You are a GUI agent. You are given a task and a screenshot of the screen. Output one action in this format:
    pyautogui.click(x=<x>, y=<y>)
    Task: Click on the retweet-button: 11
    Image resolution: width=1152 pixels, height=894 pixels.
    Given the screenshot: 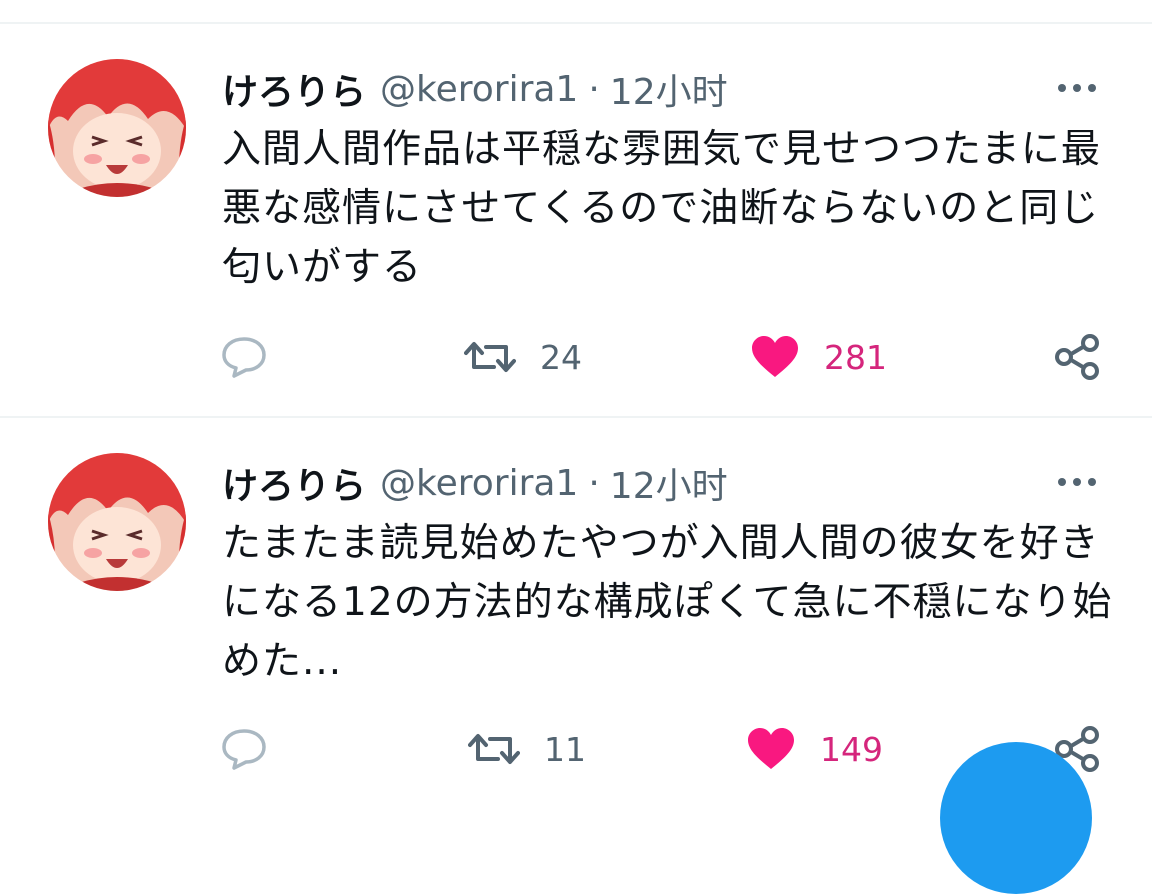 What is the action you would take?
    pyautogui.click(x=527, y=749)
    